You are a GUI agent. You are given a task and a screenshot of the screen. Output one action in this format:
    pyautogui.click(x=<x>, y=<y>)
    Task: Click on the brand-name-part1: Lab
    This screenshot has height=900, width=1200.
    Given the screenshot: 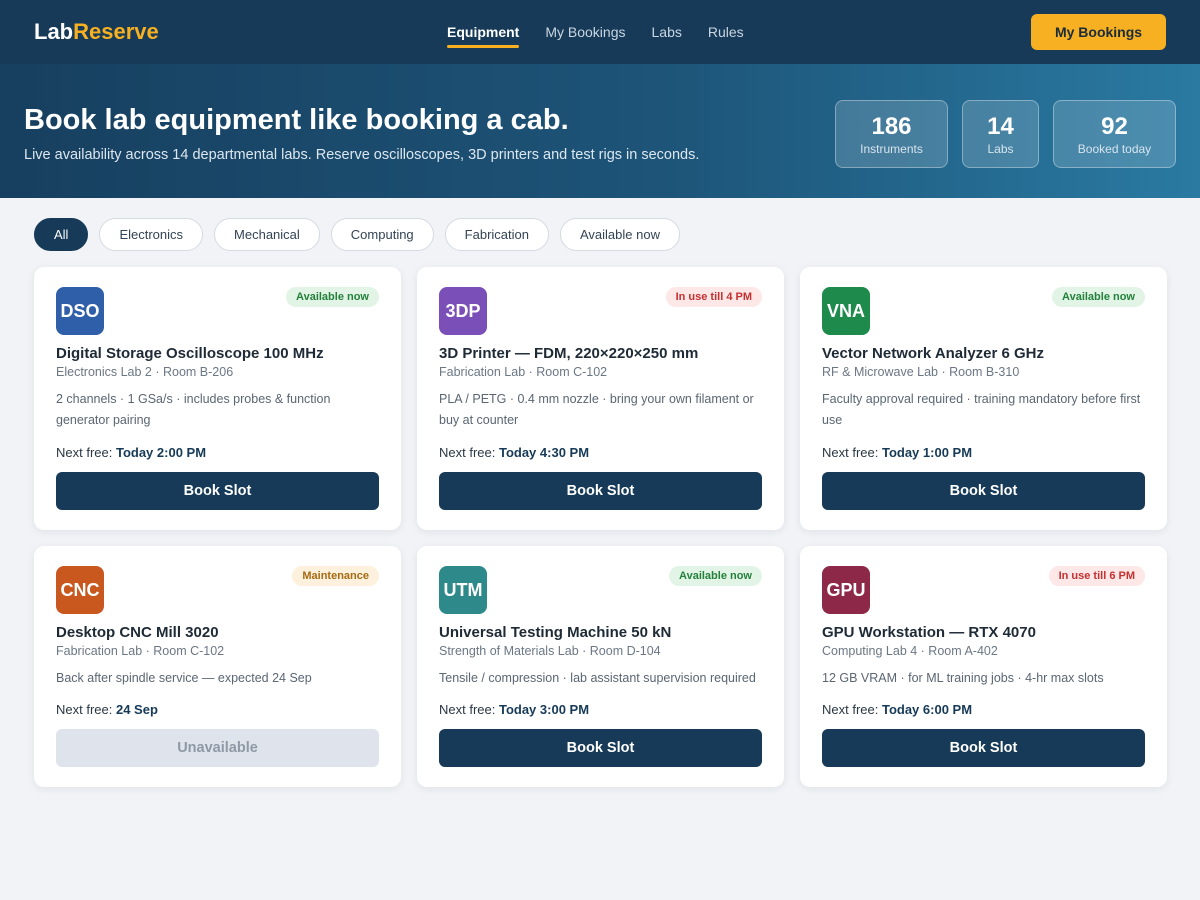 What is the action you would take?
    pyautogui.click(x=54, y=31)
    